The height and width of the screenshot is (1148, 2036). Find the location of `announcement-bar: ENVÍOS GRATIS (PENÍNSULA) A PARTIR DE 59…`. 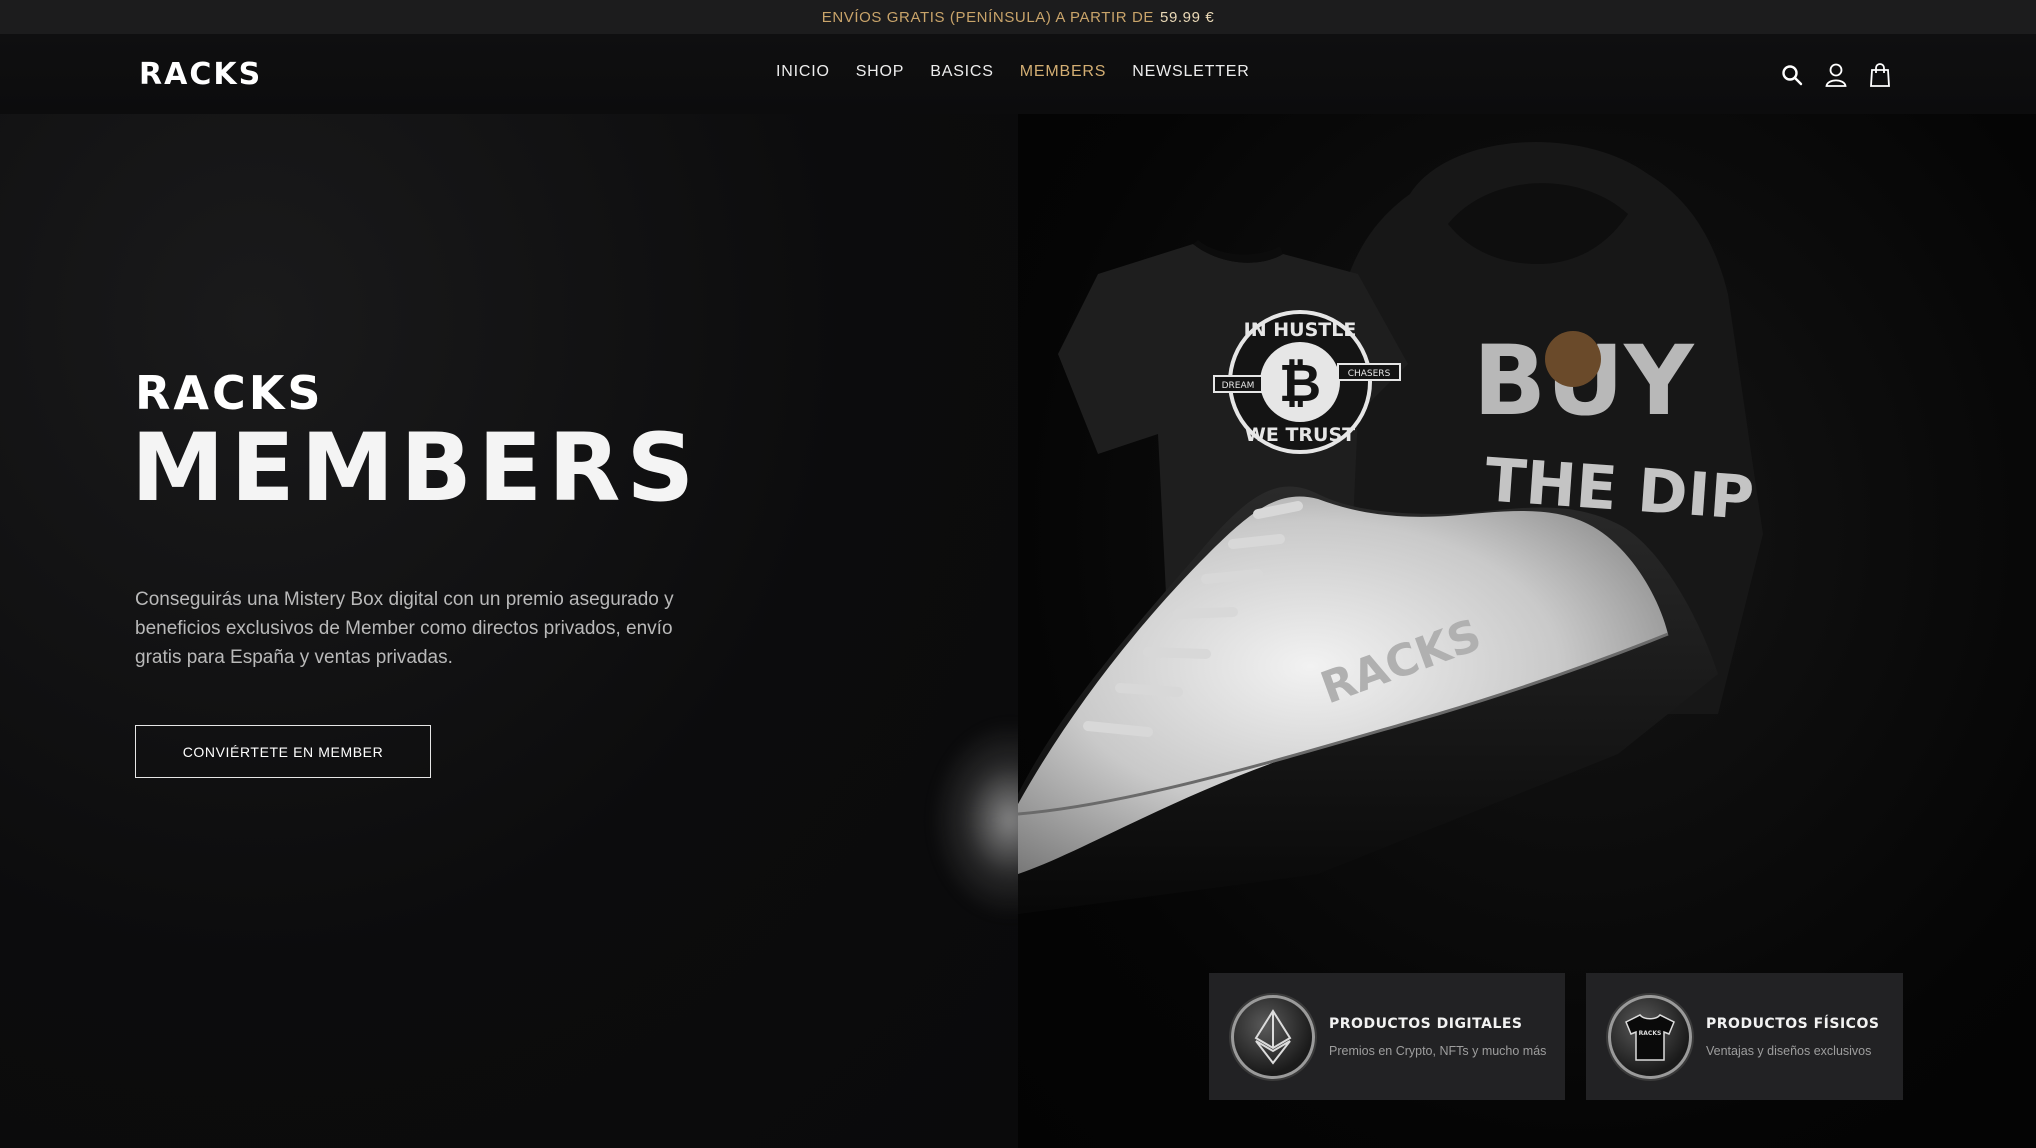

announcement-bar: ENVÍOS GRATIS (PENÍNSULA) A PARTIR DE 59… is located at coordinates (1018, 17).